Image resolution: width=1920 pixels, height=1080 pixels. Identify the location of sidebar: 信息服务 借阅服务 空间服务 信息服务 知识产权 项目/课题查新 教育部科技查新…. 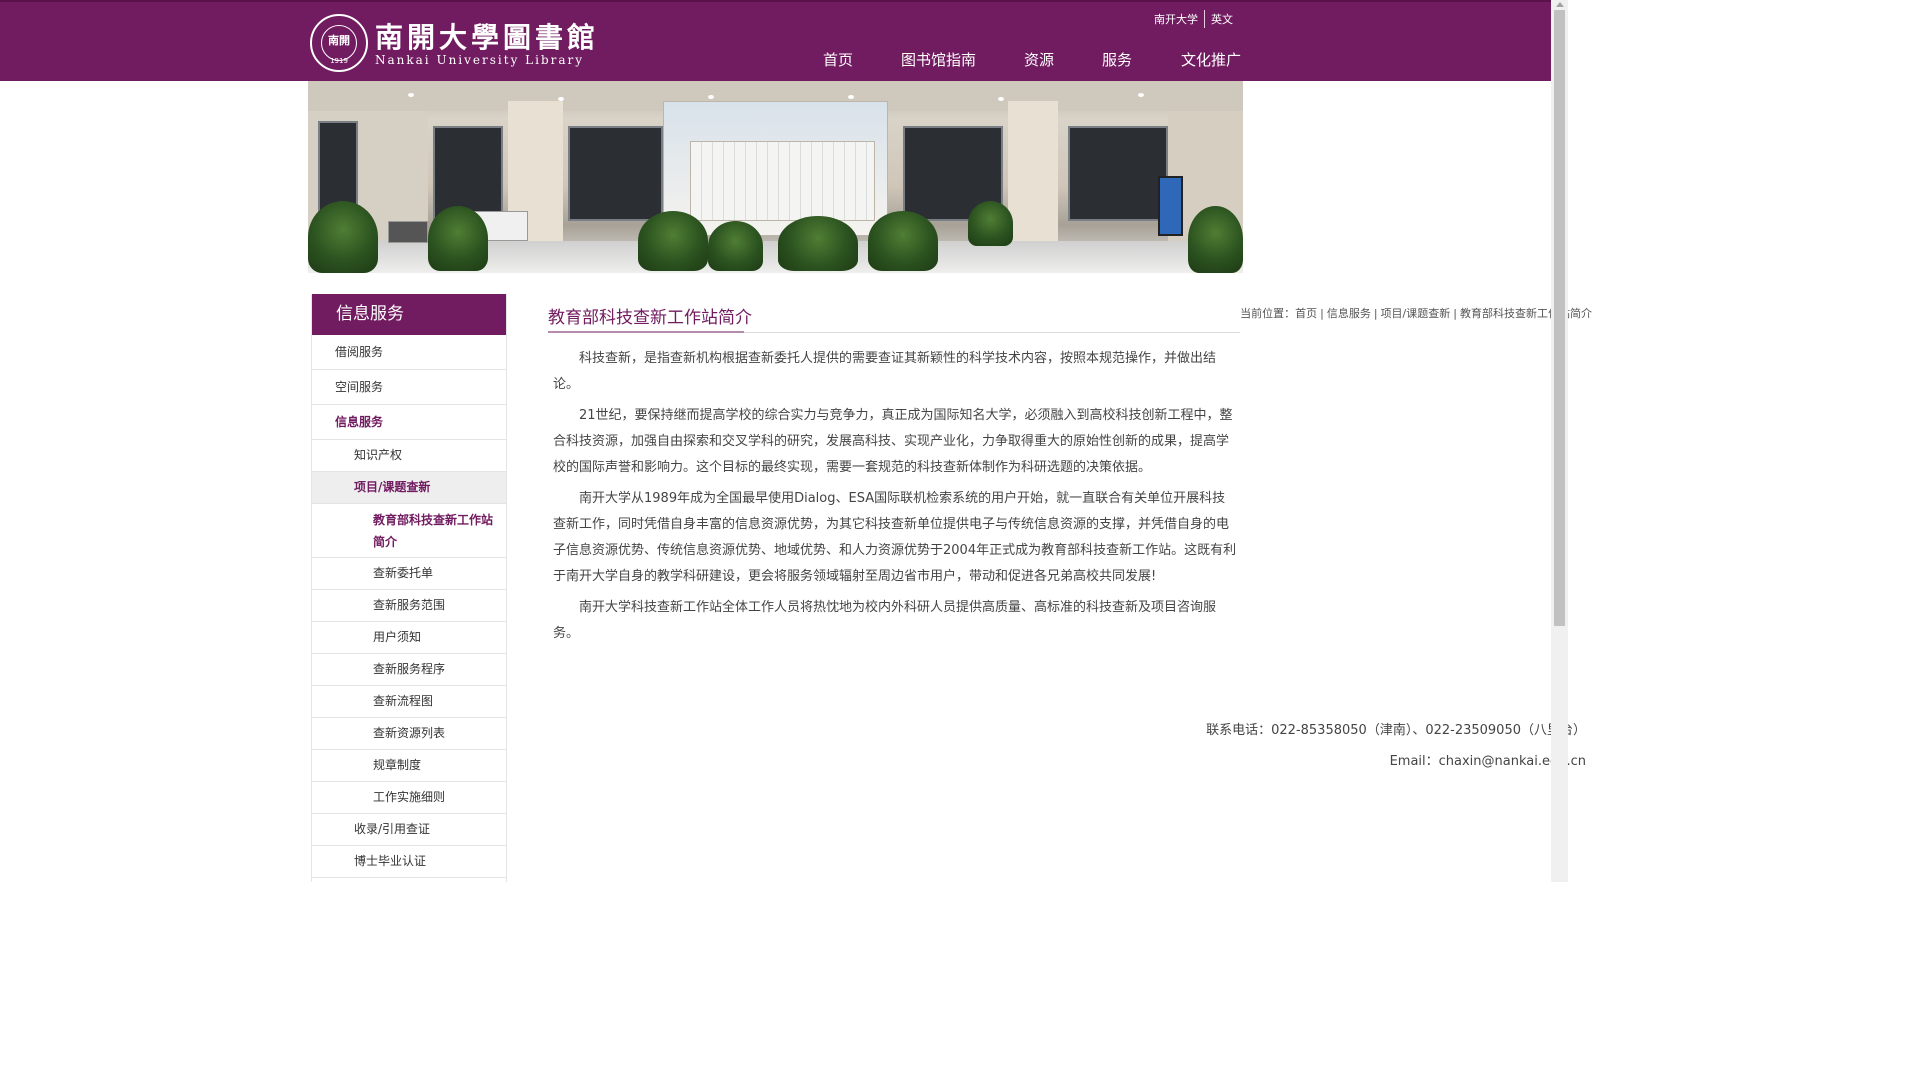
(409, 588).